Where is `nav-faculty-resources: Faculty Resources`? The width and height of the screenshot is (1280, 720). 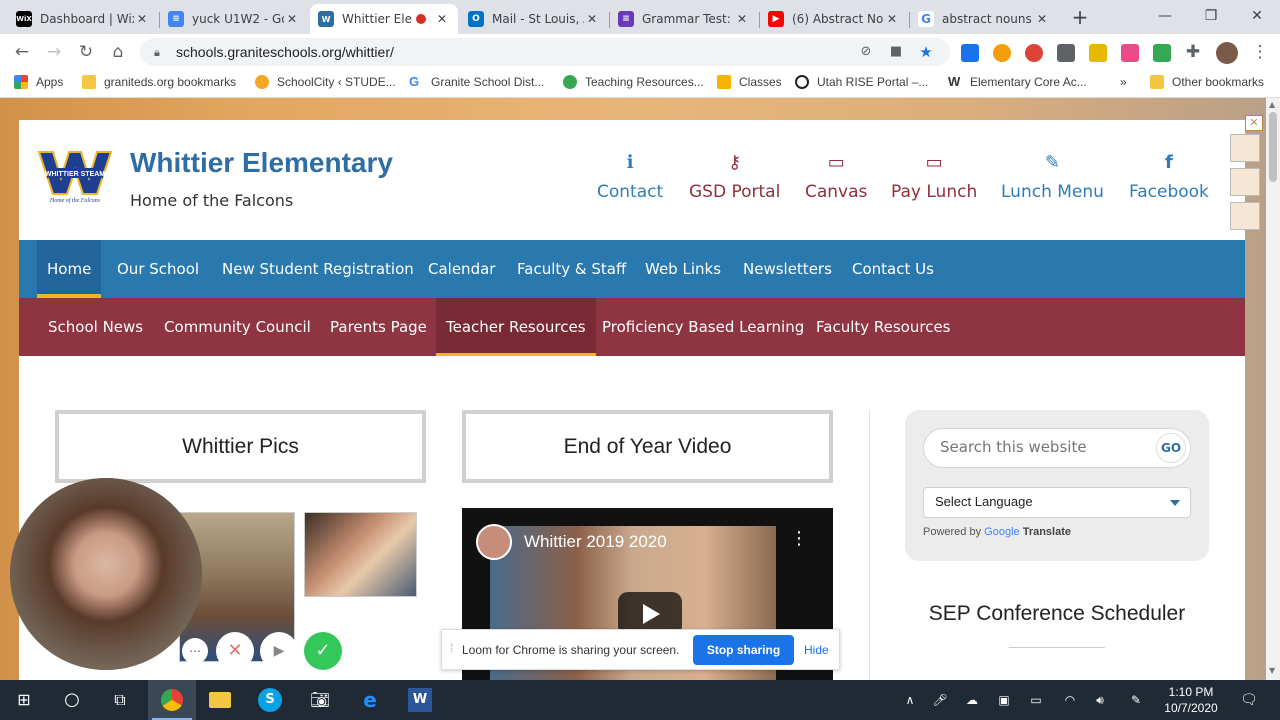 nav-faculty-resources: Faculty Resources is located at coordinates (883, 327).